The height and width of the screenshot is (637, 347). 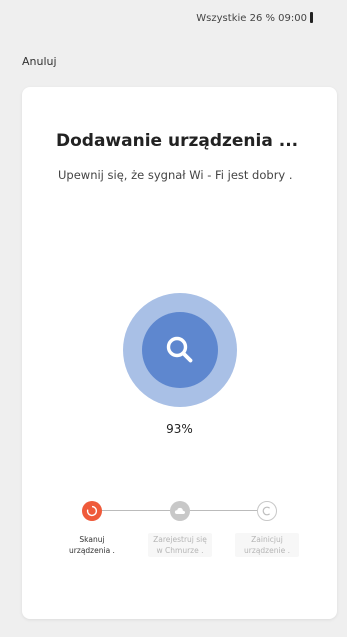 I want to click on battery-icon, so click(x=311, y=17).